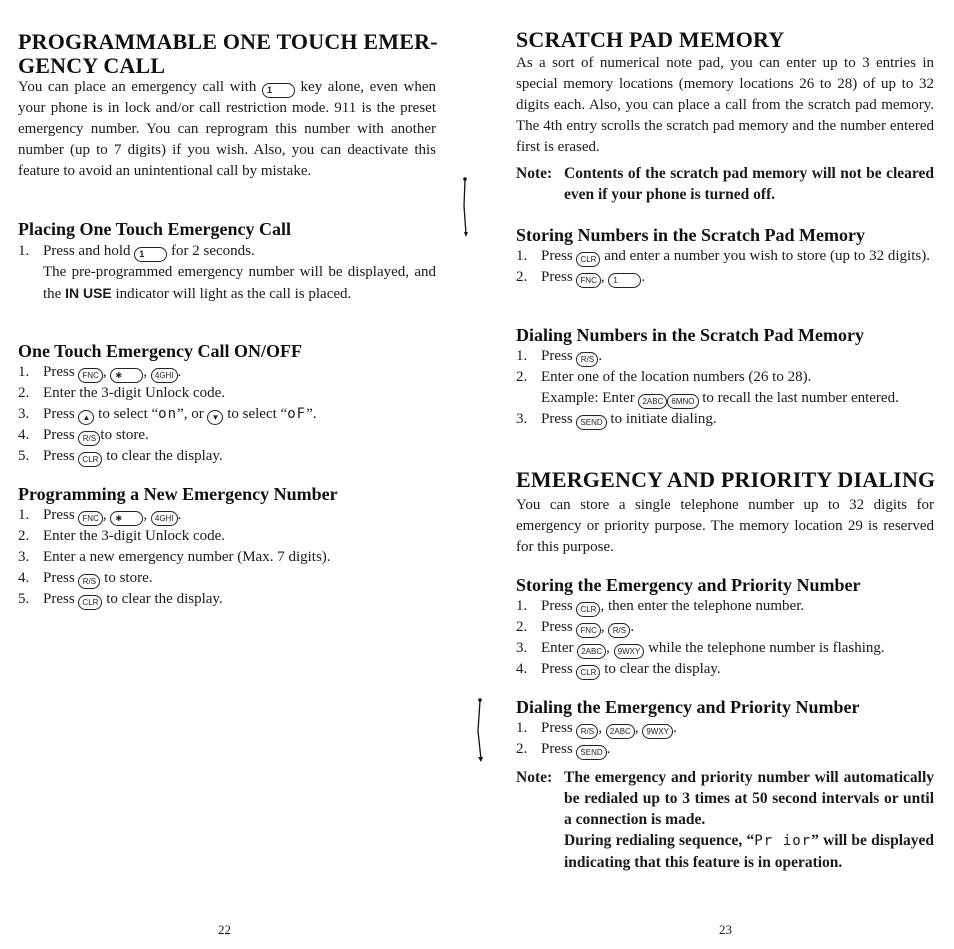  What do you see at coordinates (227, 251) in the screenshot?
I see `list-item: 1. Press and hold 1 for 2 seconds.` at bounding box center [227, 251].